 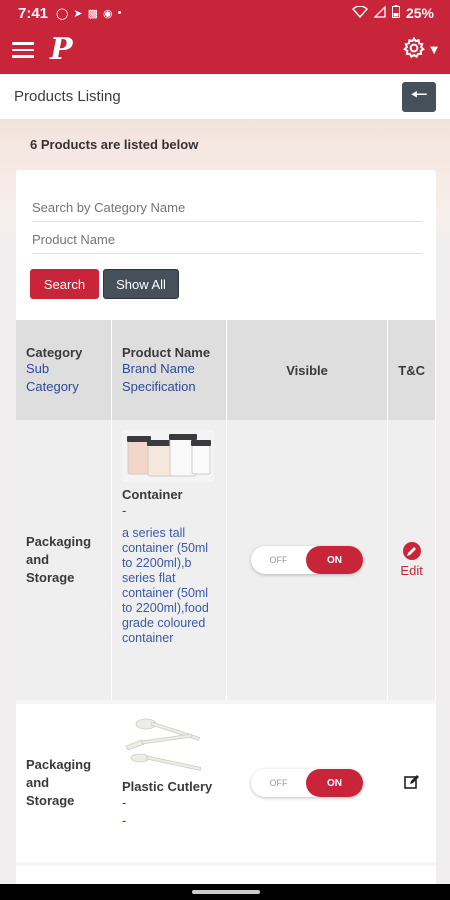 I want to click on arrow-left-icon: 🠔, so click(x=419, y=93).